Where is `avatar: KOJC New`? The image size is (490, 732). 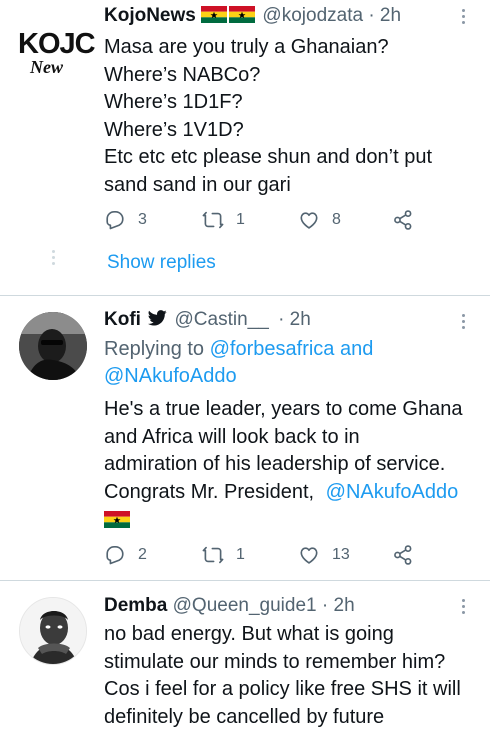 avatar: KOJC New is located at coordinates (54, 54).